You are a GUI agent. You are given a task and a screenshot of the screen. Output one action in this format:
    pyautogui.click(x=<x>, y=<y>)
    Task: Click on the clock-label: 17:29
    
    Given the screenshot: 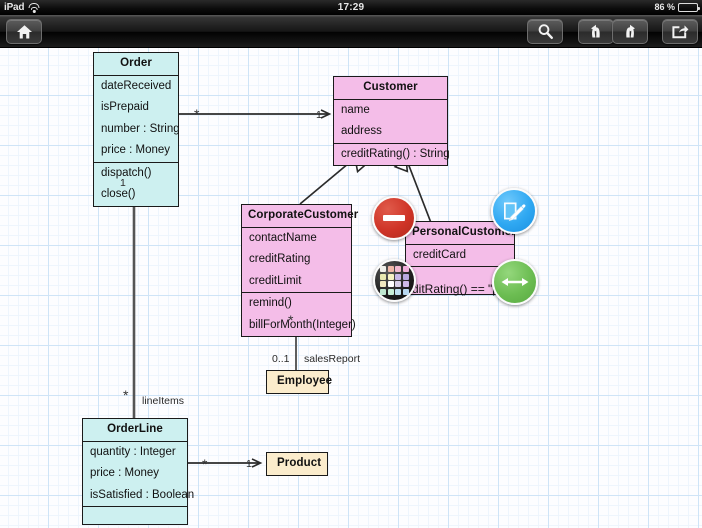 What is the action you would take?
    pyautogui.click(x=351, y=7)
    